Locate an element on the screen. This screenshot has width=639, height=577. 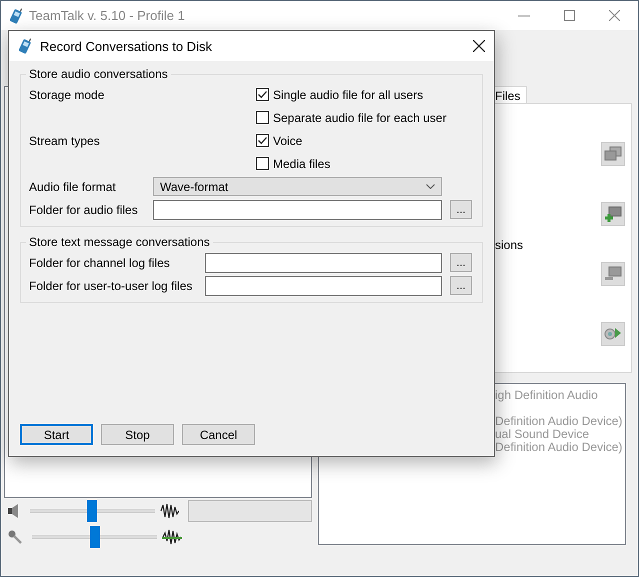
maximize-icon is located at coordinates (569, 15).